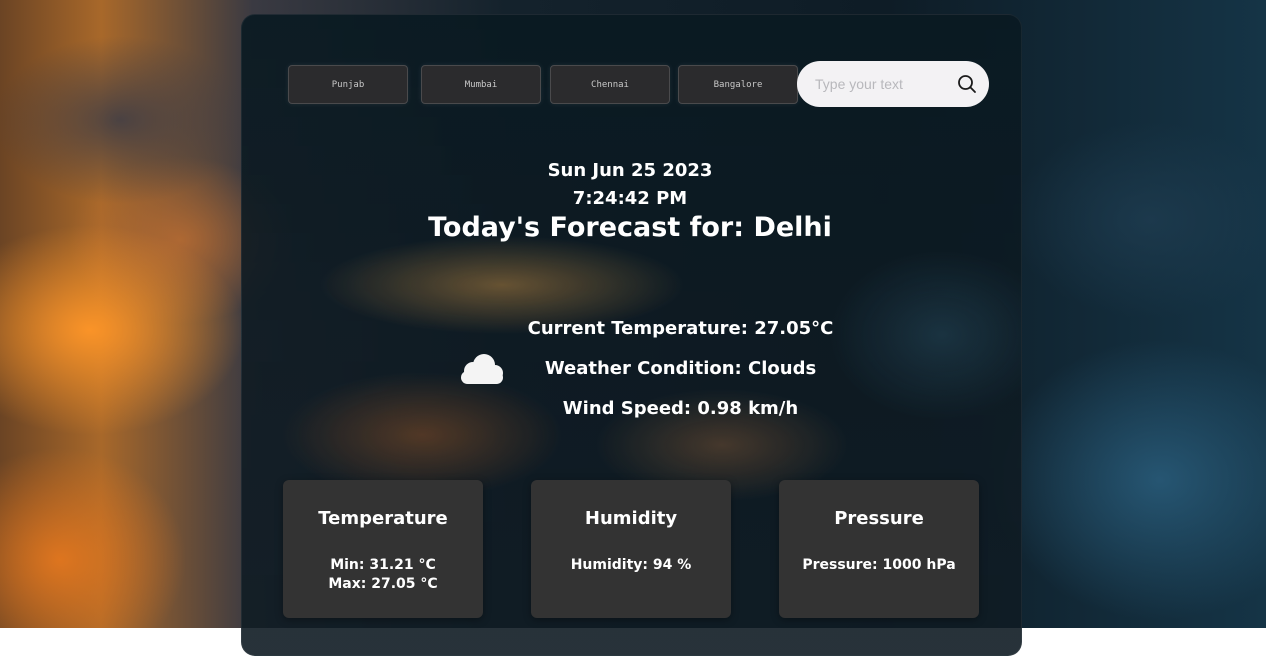 The height and width of the screenshot is (656, 1266). Describe the element at coordinates (680, 328) in the screenshot. I see `current-temperature: Current Temperature: 27.05°C` at that location.